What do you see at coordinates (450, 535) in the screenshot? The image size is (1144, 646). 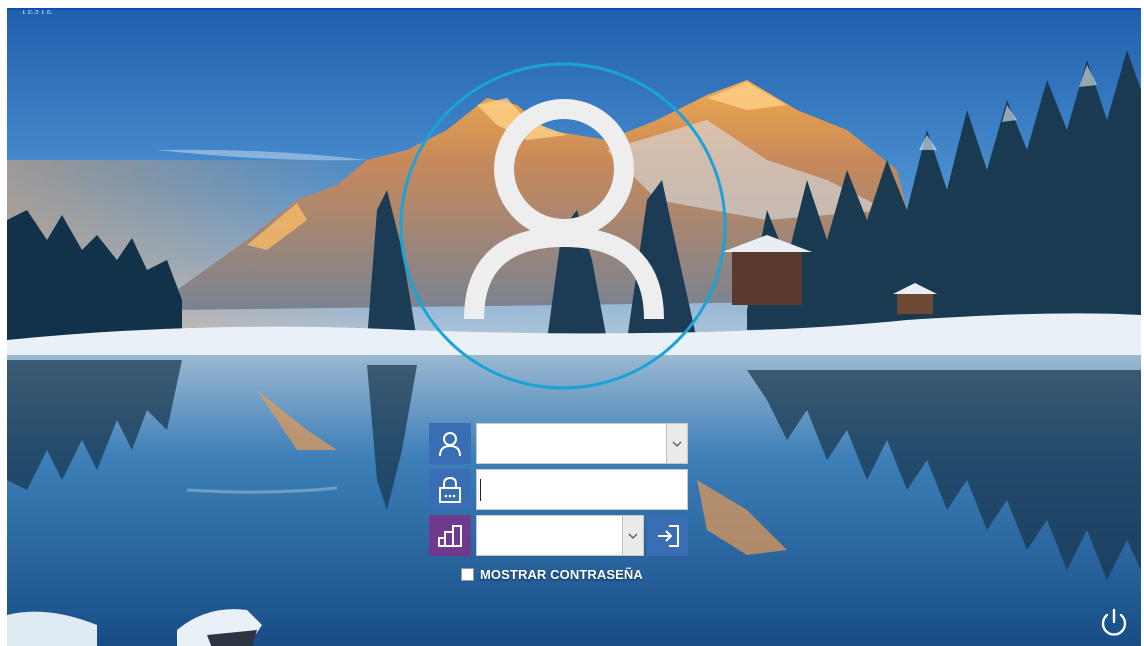 I see `building-icon` at bounding box center [450, 535].